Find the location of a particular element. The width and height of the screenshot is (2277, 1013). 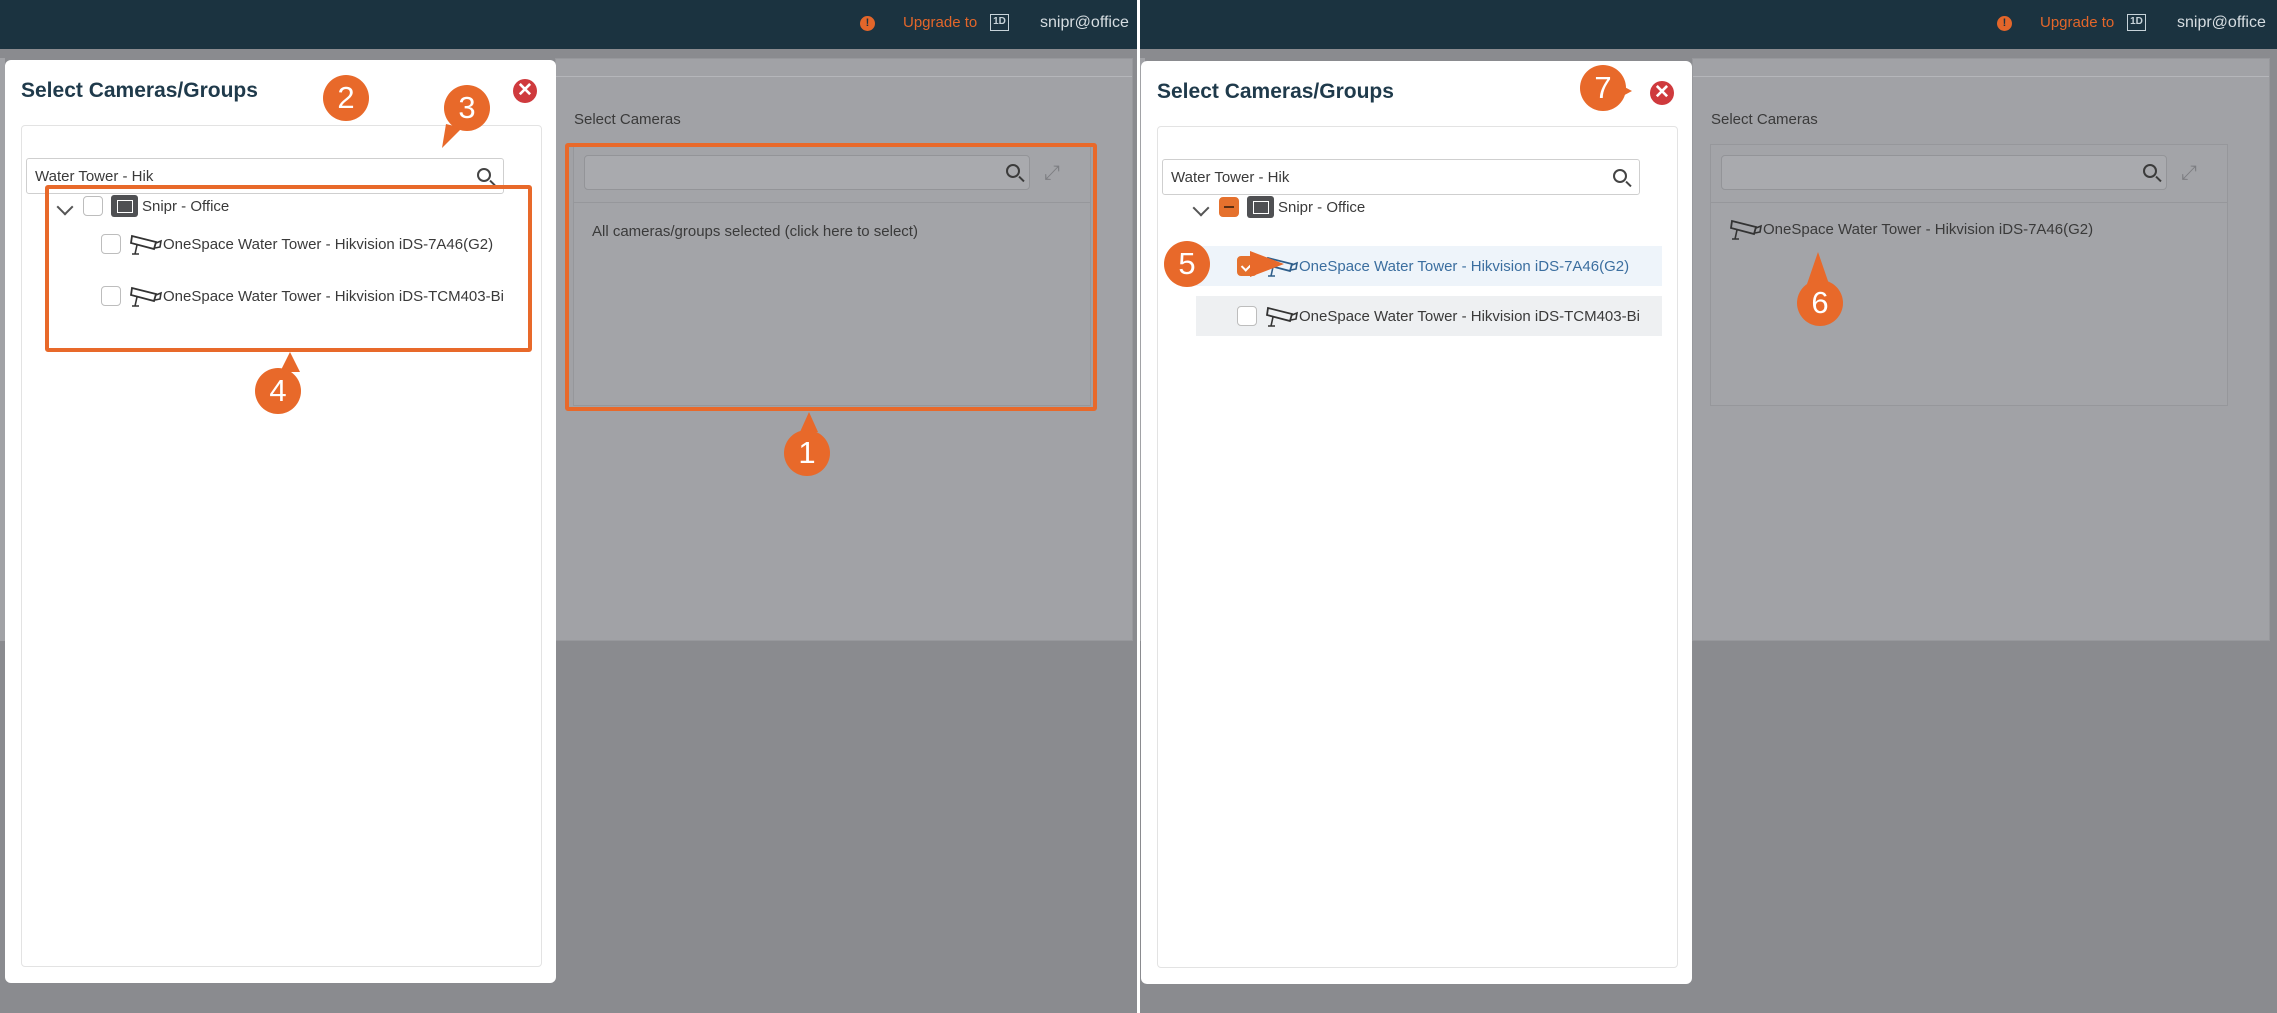

annotation-badge-6: 6 is located at coordinates (1820, 303).